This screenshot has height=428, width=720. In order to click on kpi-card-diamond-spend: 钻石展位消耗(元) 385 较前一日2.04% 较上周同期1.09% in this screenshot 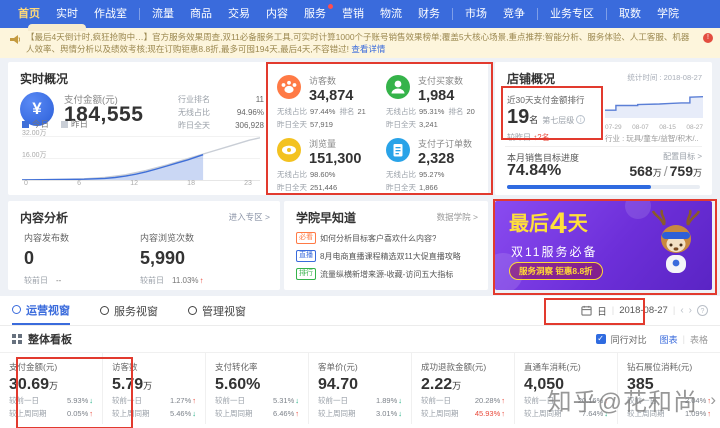, I will do `click(668, 388)`.